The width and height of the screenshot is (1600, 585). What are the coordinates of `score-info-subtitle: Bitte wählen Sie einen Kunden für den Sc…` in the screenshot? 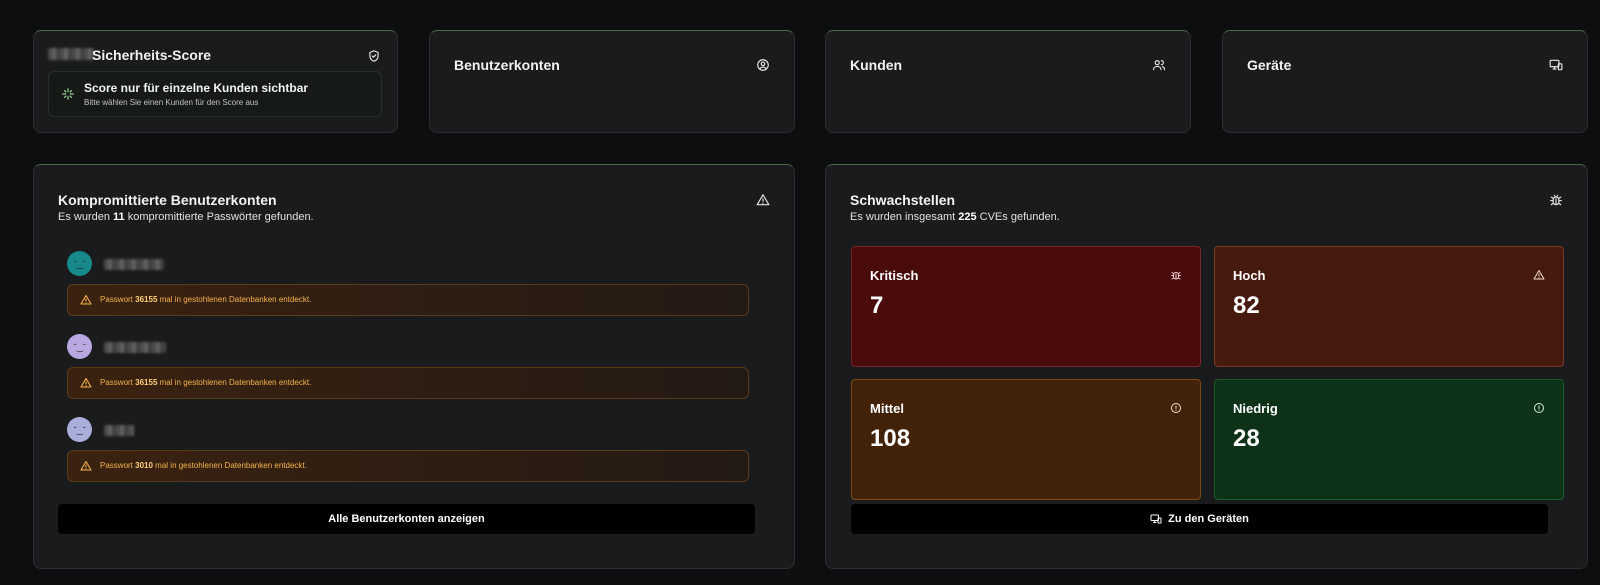 It's located at (171, 102).